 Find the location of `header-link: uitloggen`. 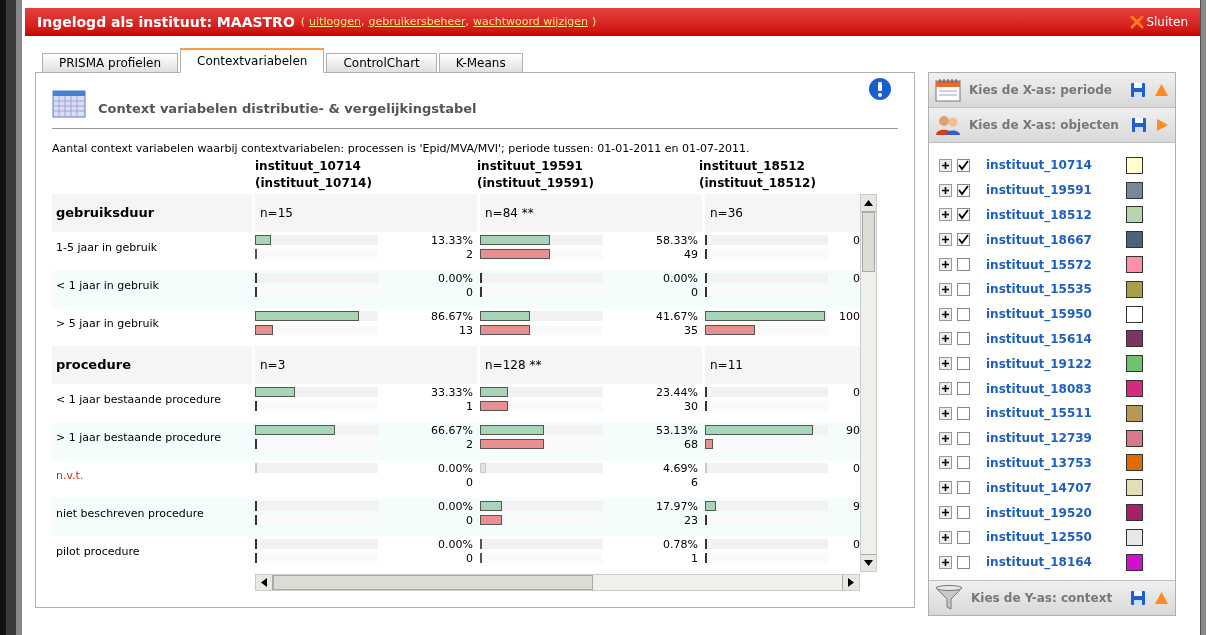

header-link: uitloggen is located at coordinates (335, 22).